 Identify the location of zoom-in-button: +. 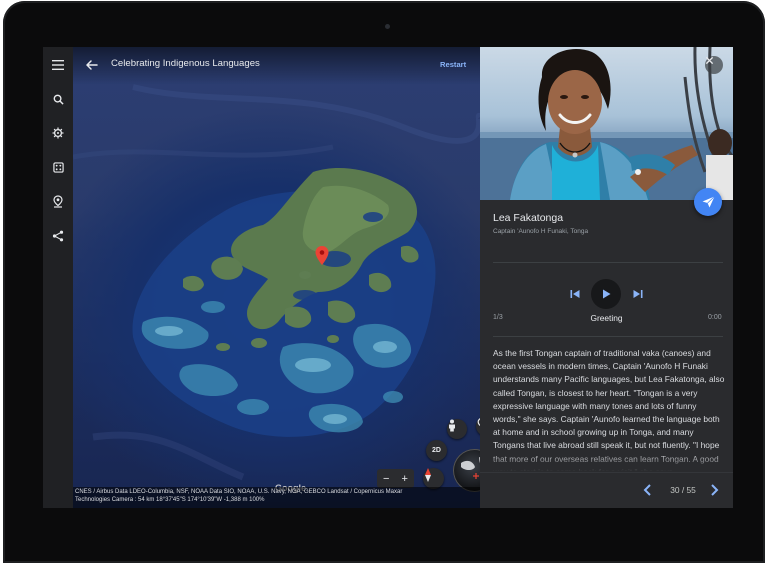
(405, 479).